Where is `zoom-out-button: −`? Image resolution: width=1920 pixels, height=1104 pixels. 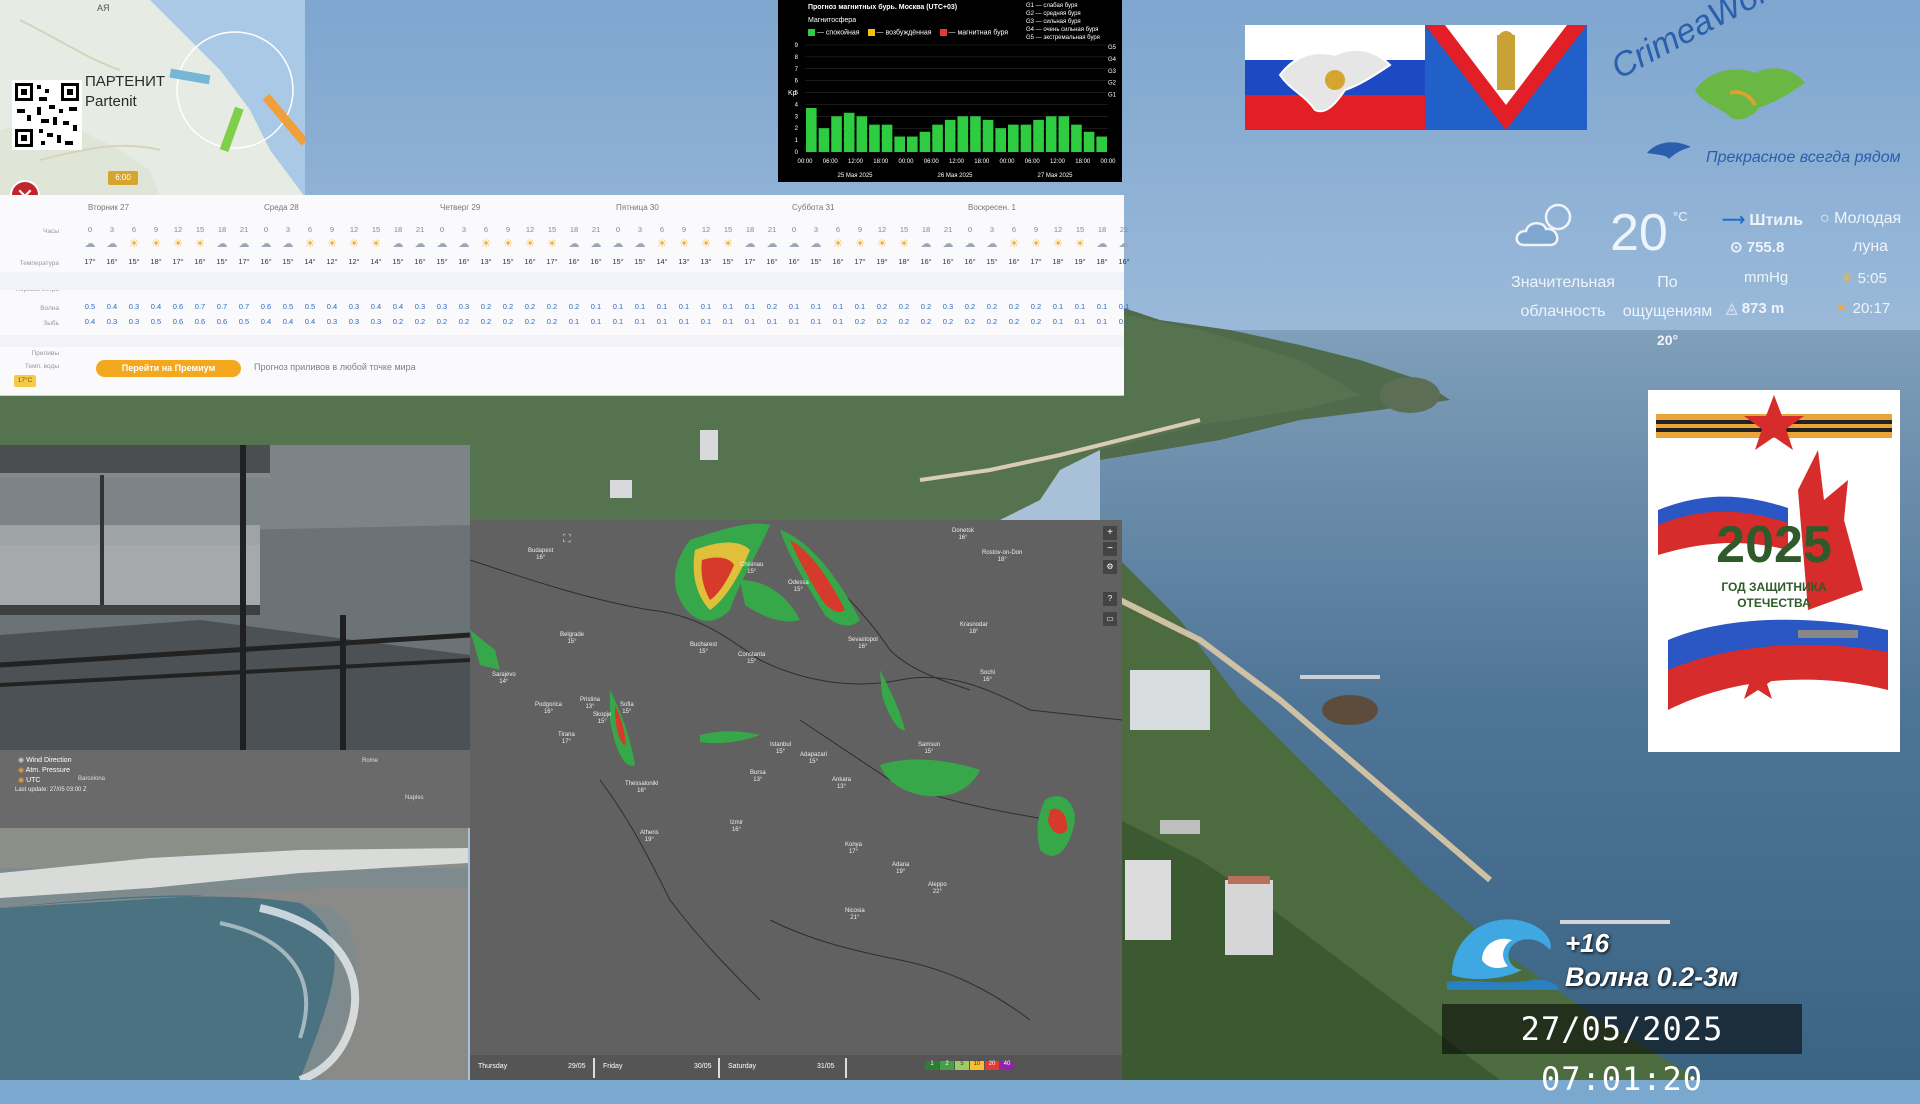 zoom-out-button: − is located at coordinates (1110, 549).